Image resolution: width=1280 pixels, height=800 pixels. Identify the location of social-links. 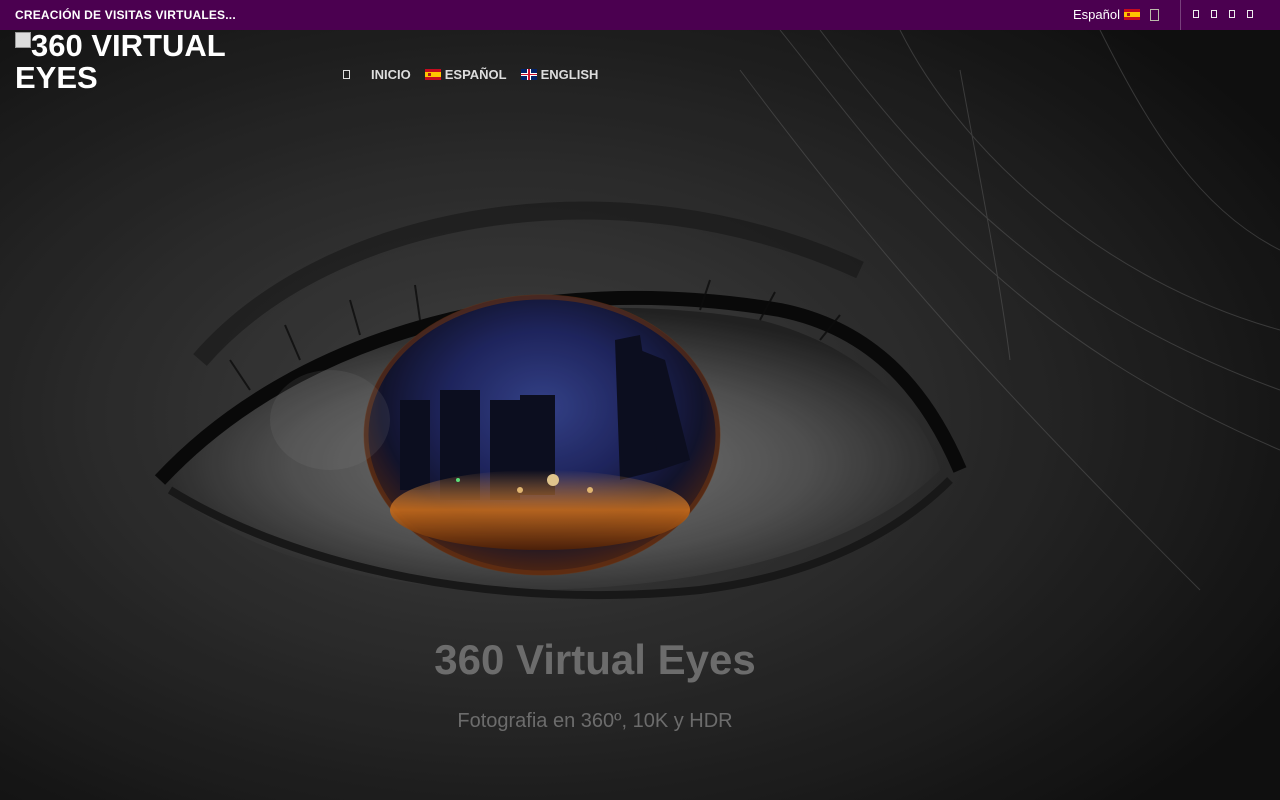
(1223, 14).